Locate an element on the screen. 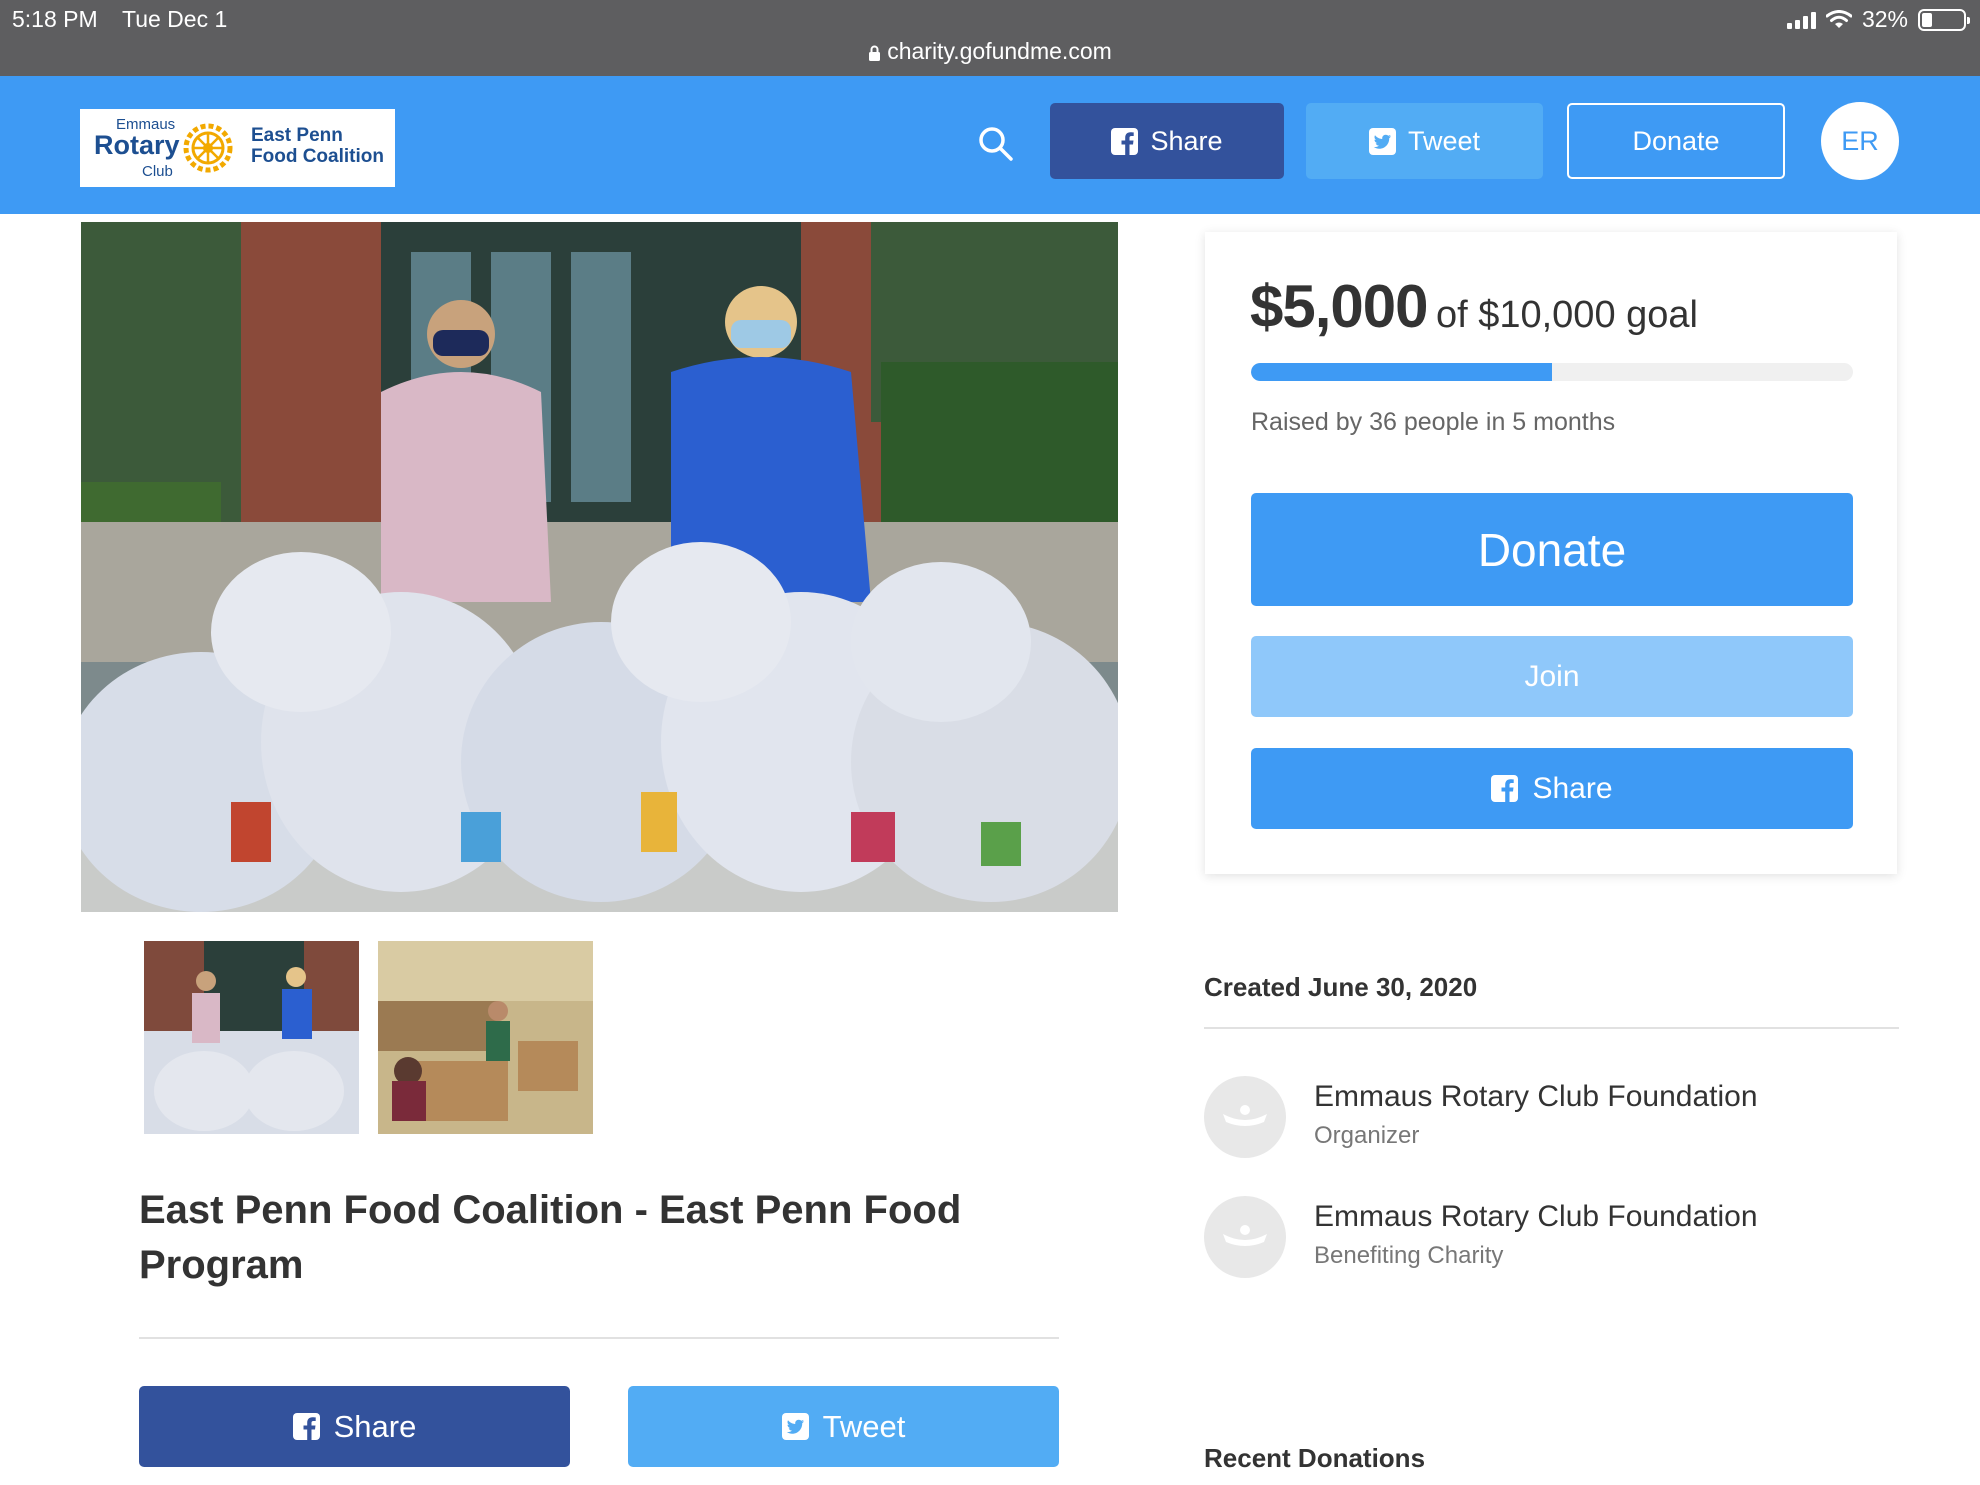  organizer-name: Emmaus Rotary Club Foundation is located at coordinates (1536, 1096).